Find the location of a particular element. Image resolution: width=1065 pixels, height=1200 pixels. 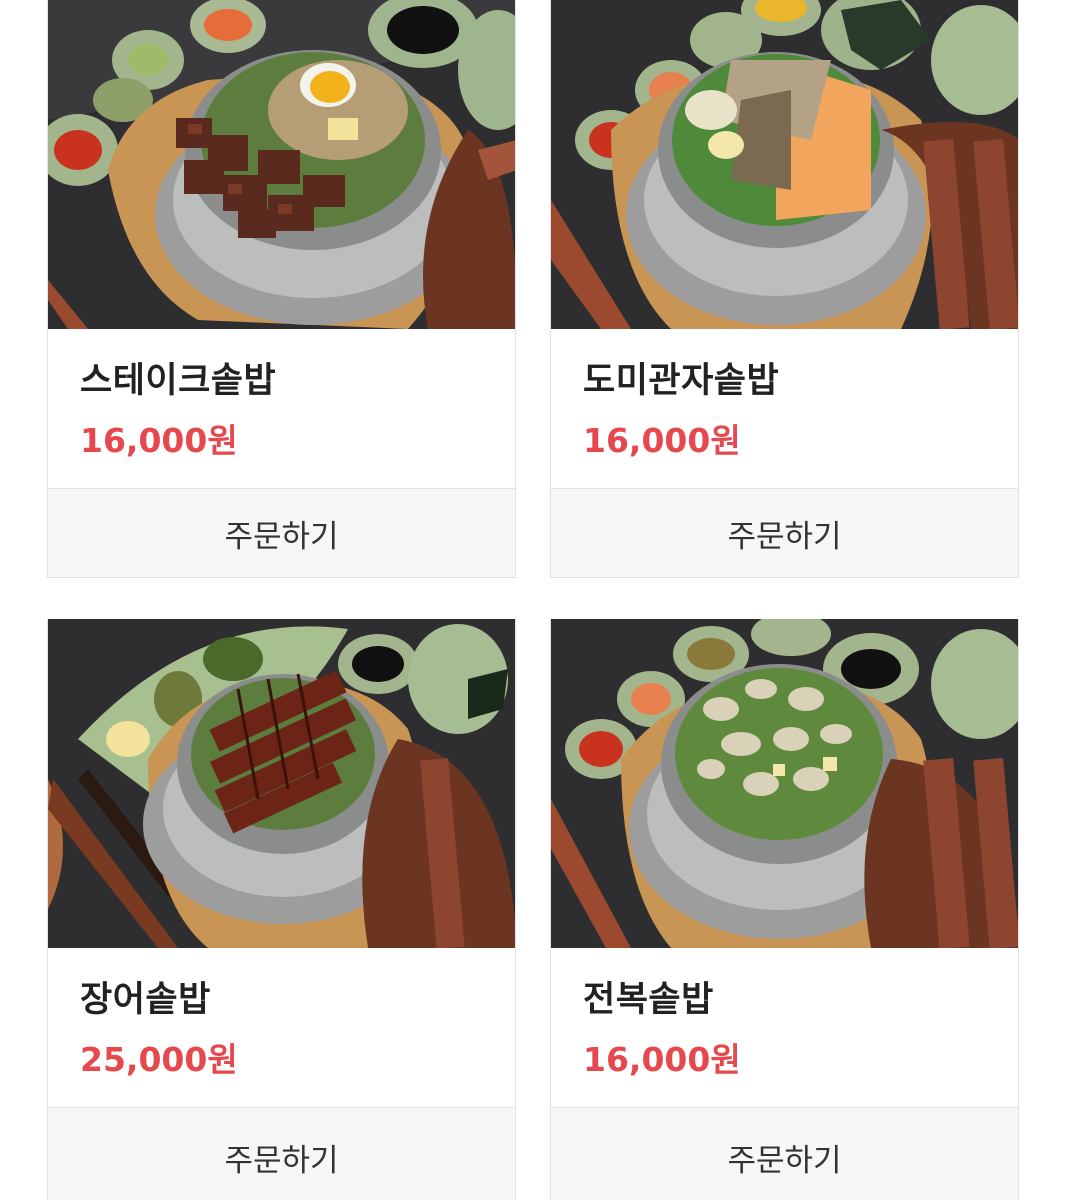

menu-item-price: 25,000원 is located at coordinates (159, 1059).